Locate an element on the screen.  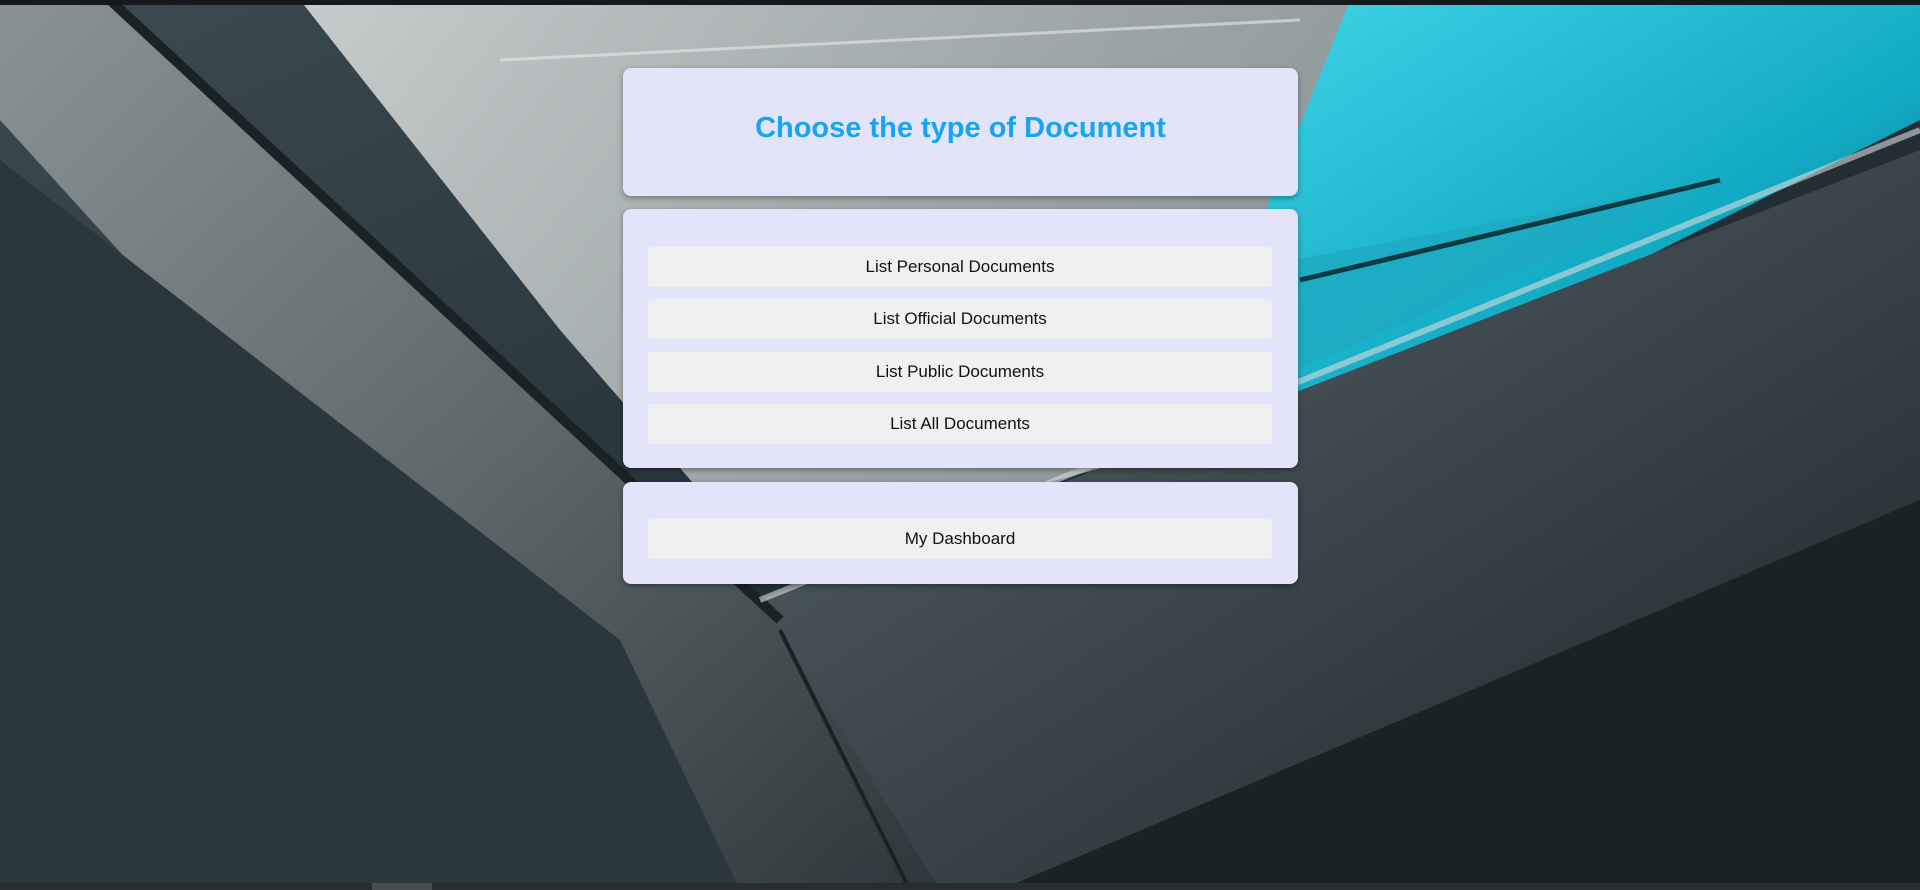
list-personal-documents-button: List Personal Documents is located at coordinates (960, 267).